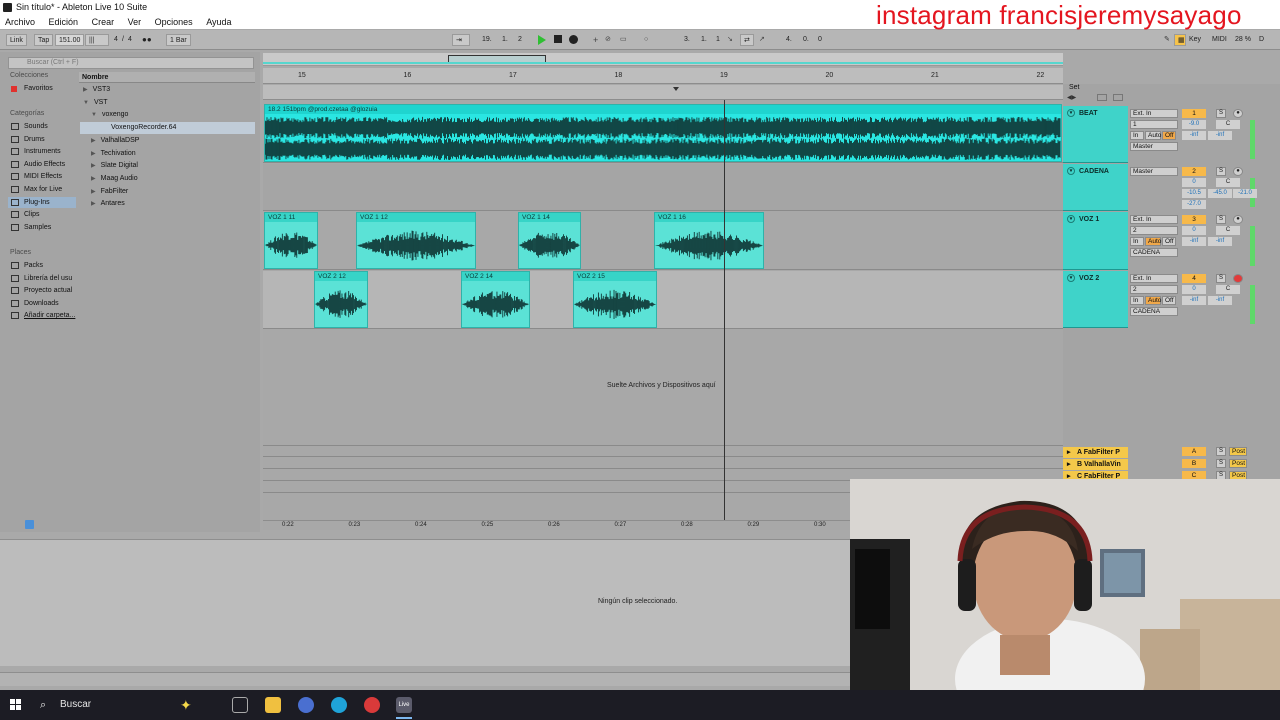 The image size is (1280, 720). What do you see at coordinates (1095, 241) in the screenshot?
I see `track-header-voz-1: ▾ VOZ 1` at bounding box center [1095, 241].